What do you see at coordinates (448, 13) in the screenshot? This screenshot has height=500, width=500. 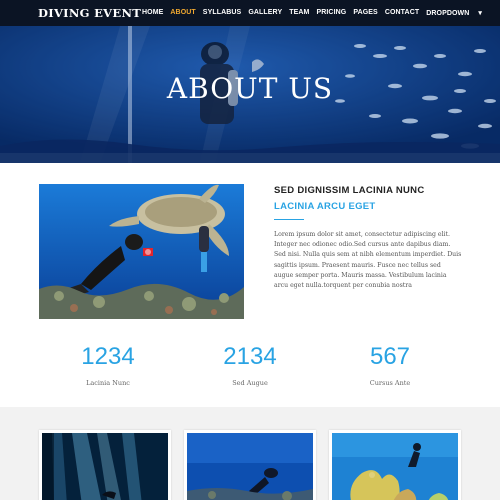 I see `nav-item-dropdown-label: DROPDOWN` at bounding box center [448, 13].